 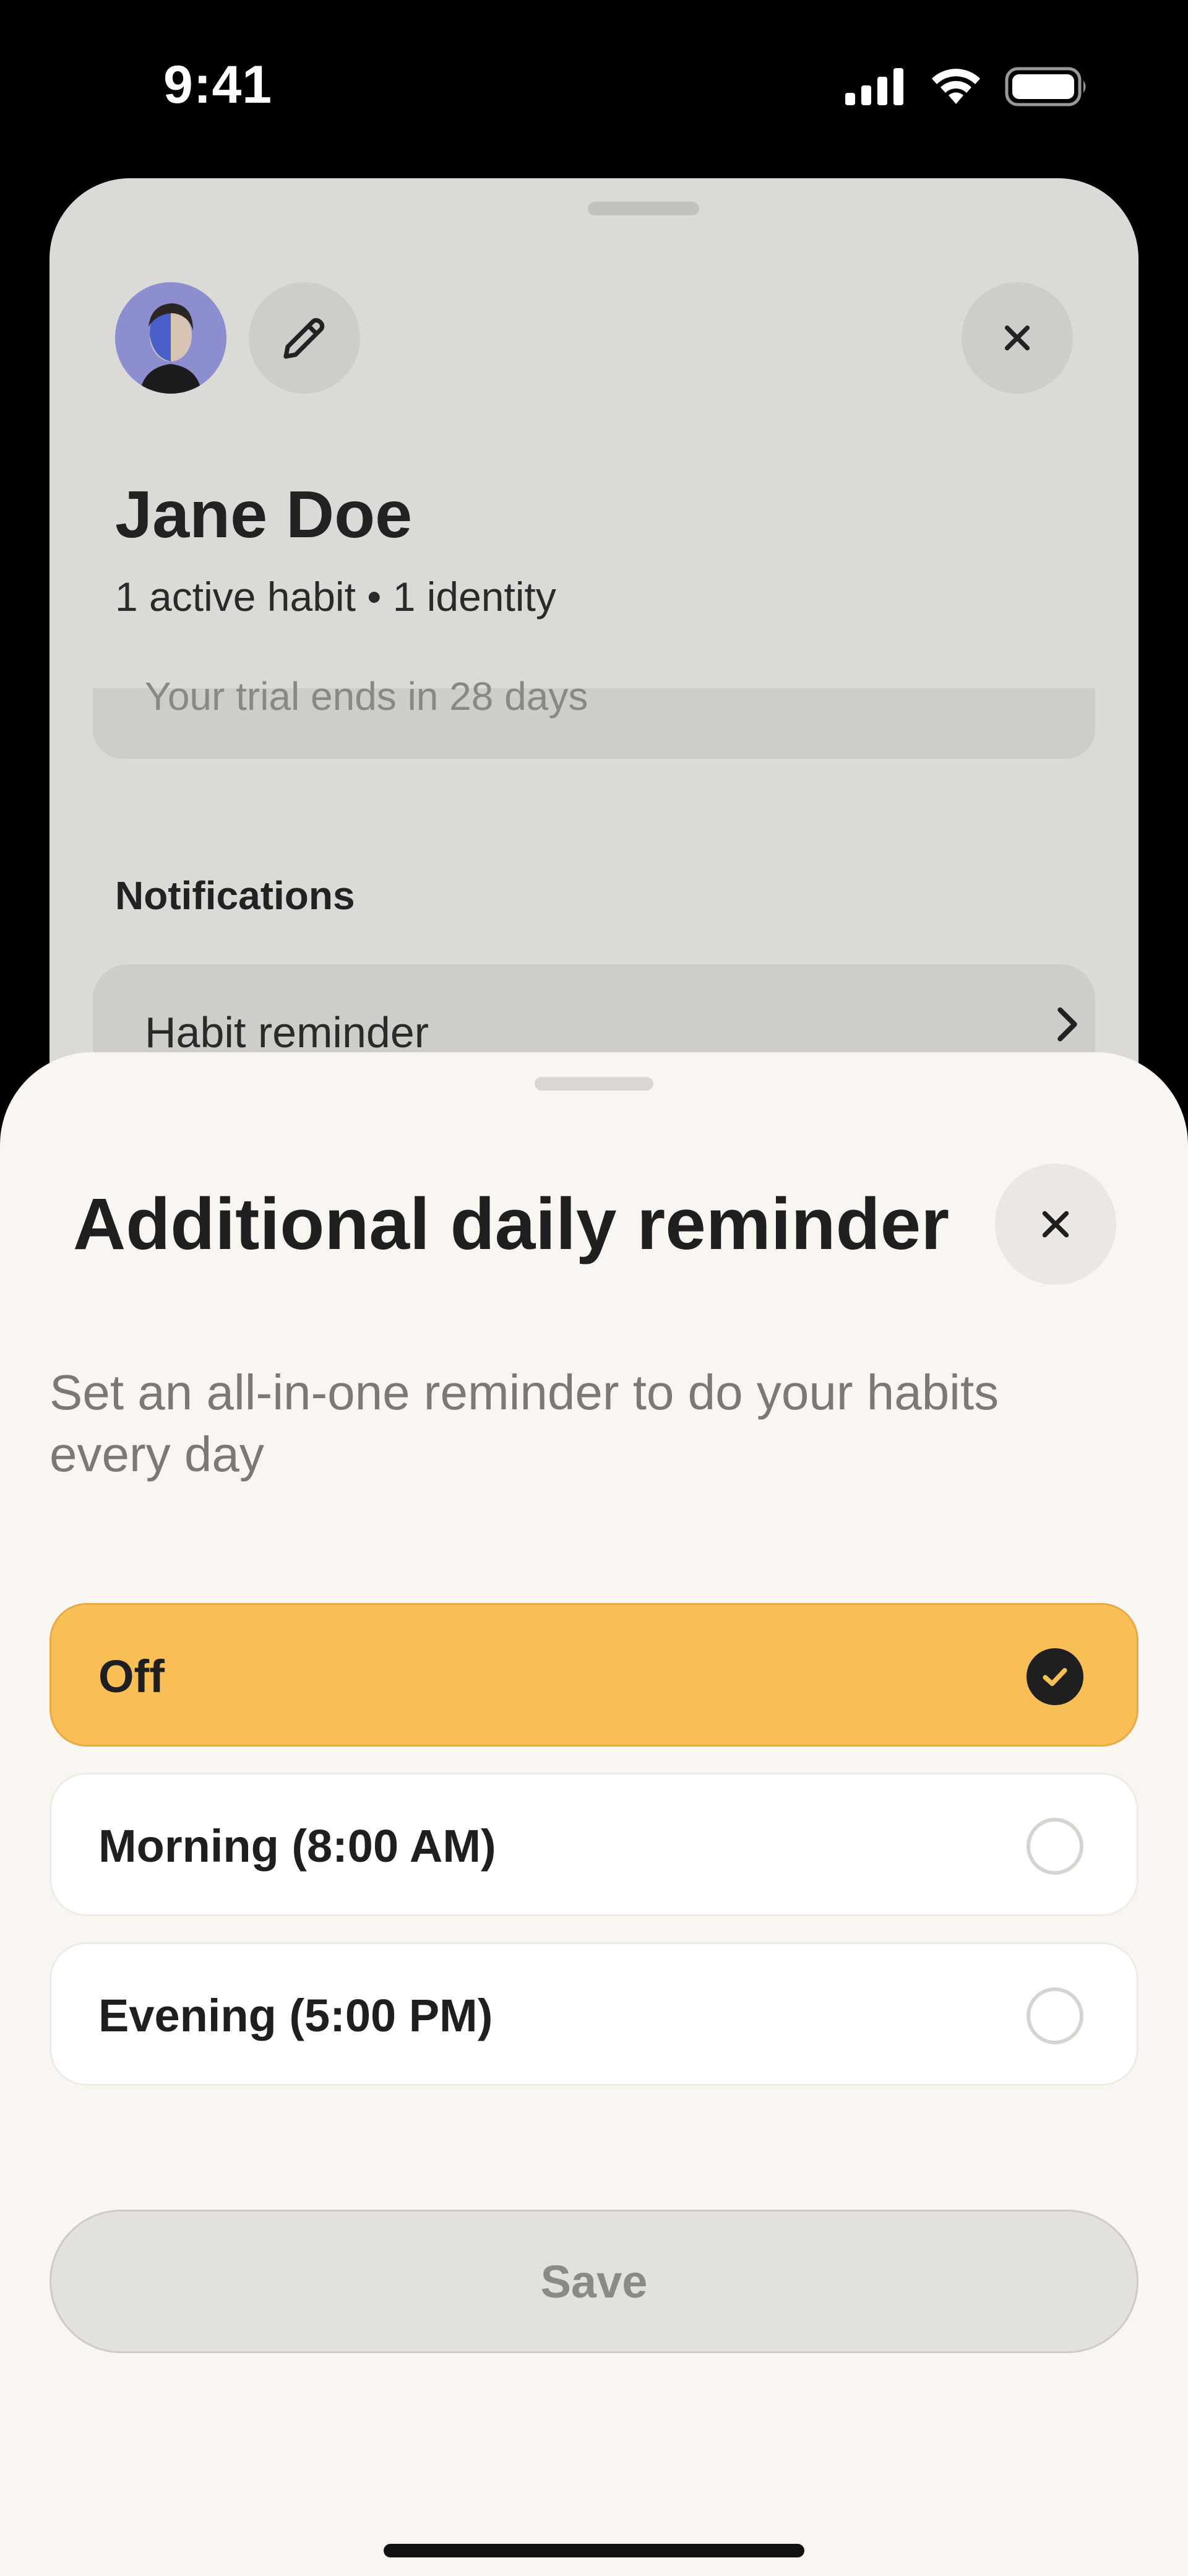 What do you see at coordinates (956, 86) in the screenshot?
I see `wifi-icon` at bounding box center [956, 86].